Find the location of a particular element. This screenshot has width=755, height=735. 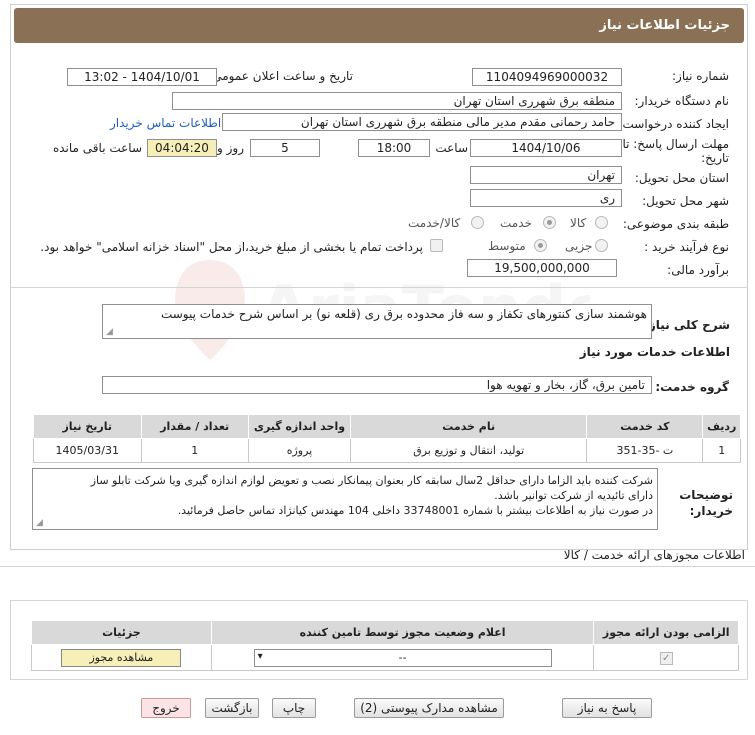

category-goods-label: کالا is located at coordinates (578, 223).